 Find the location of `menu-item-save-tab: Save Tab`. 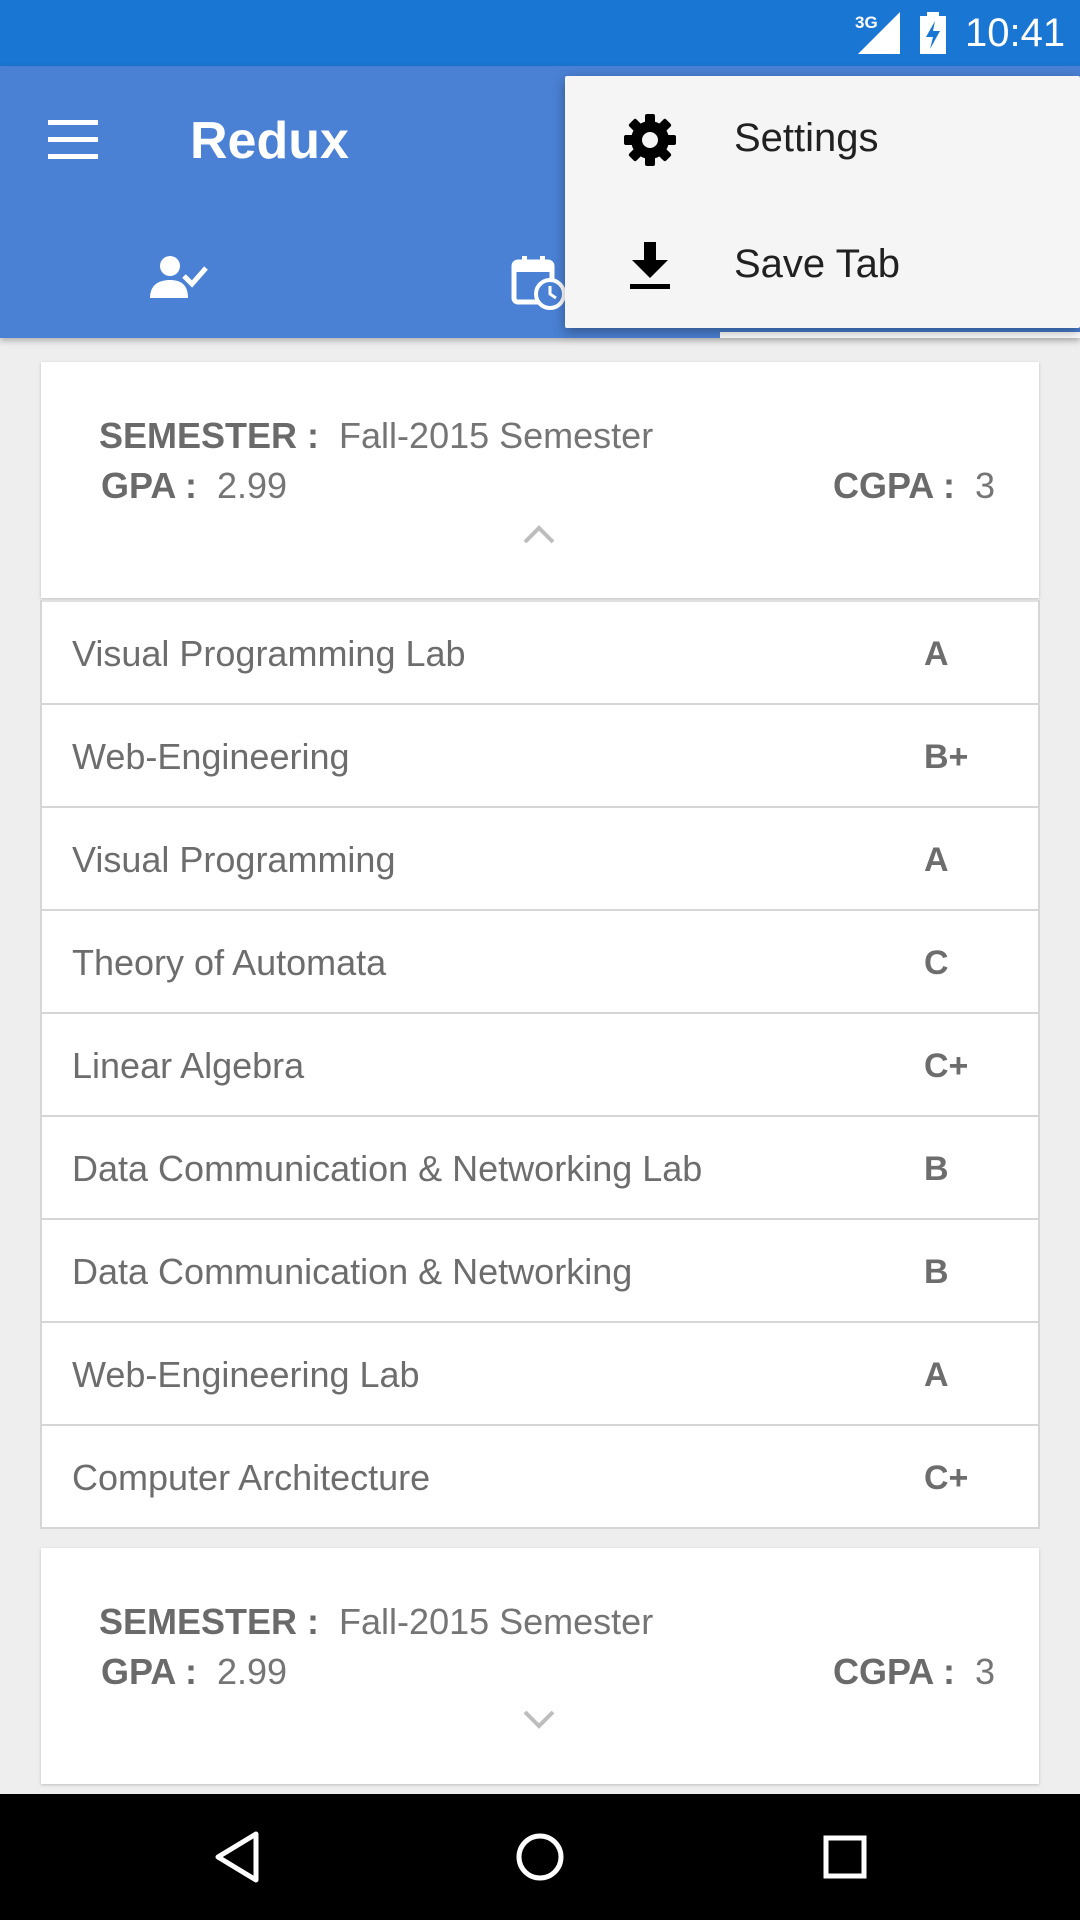

menu-item-save-tab: Save Tab is located at coordinates (822, 265).